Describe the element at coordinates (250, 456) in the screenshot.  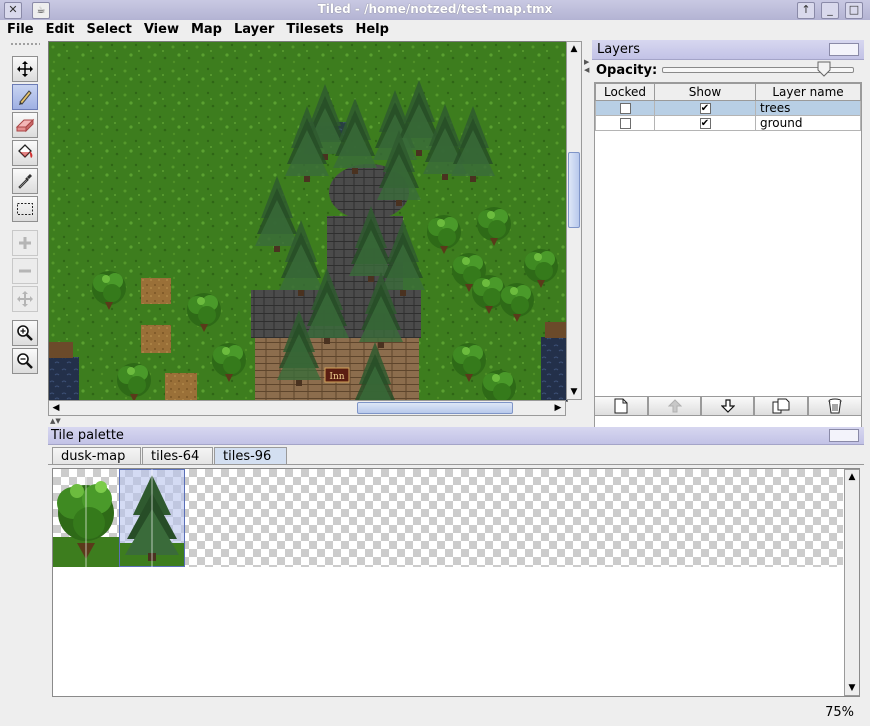
I see `tab-tiles-96: tiles-96` at that location.